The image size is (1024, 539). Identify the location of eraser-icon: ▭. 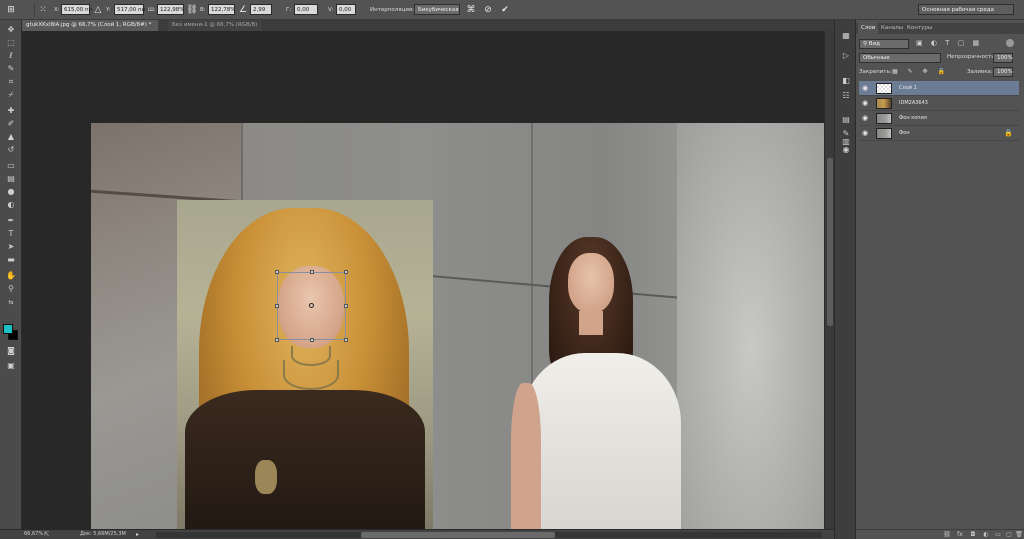
(11, 166).